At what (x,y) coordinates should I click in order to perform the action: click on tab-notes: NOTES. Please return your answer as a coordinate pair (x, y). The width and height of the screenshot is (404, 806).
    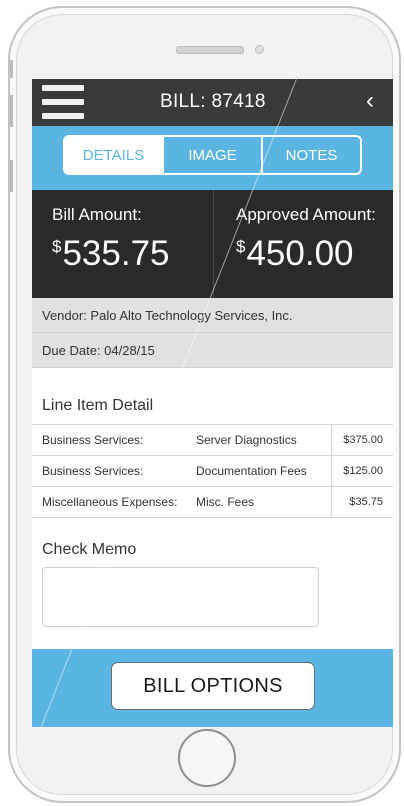
    Looking at the image, I should click on (310, 155).